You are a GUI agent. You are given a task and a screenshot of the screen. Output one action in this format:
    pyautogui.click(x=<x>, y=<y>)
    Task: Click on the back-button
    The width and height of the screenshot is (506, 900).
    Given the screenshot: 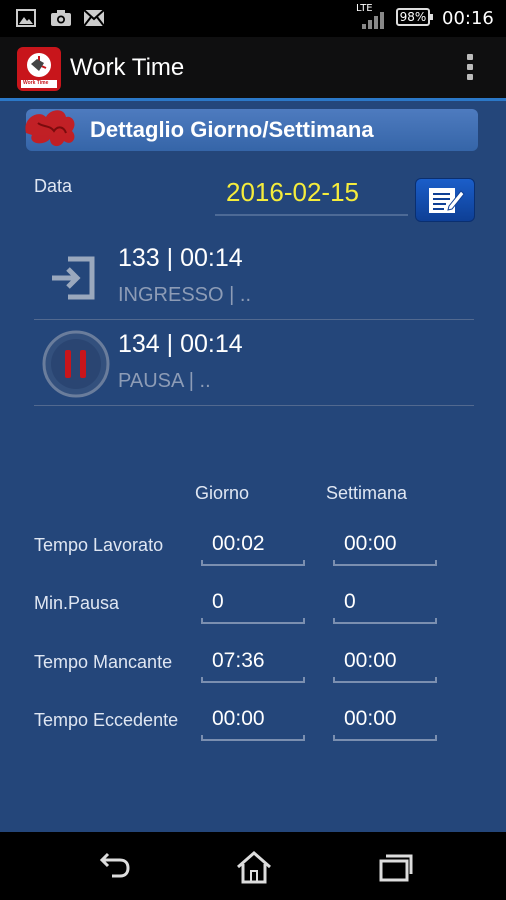 What is the action you would take?
    pyautogui.click(x=114, y=867)
    